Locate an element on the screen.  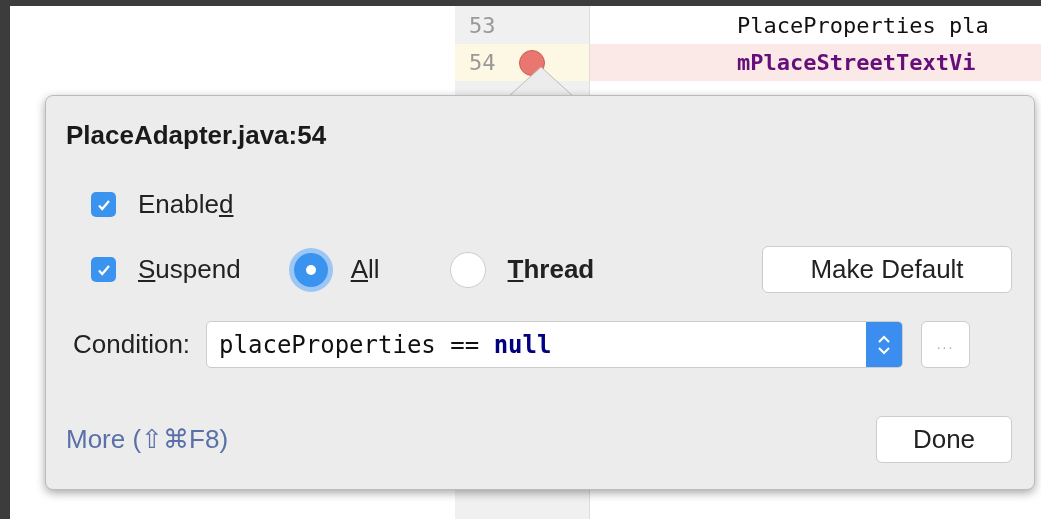
code-line: PlaceProperties pla is located at coordinates (863, 26).